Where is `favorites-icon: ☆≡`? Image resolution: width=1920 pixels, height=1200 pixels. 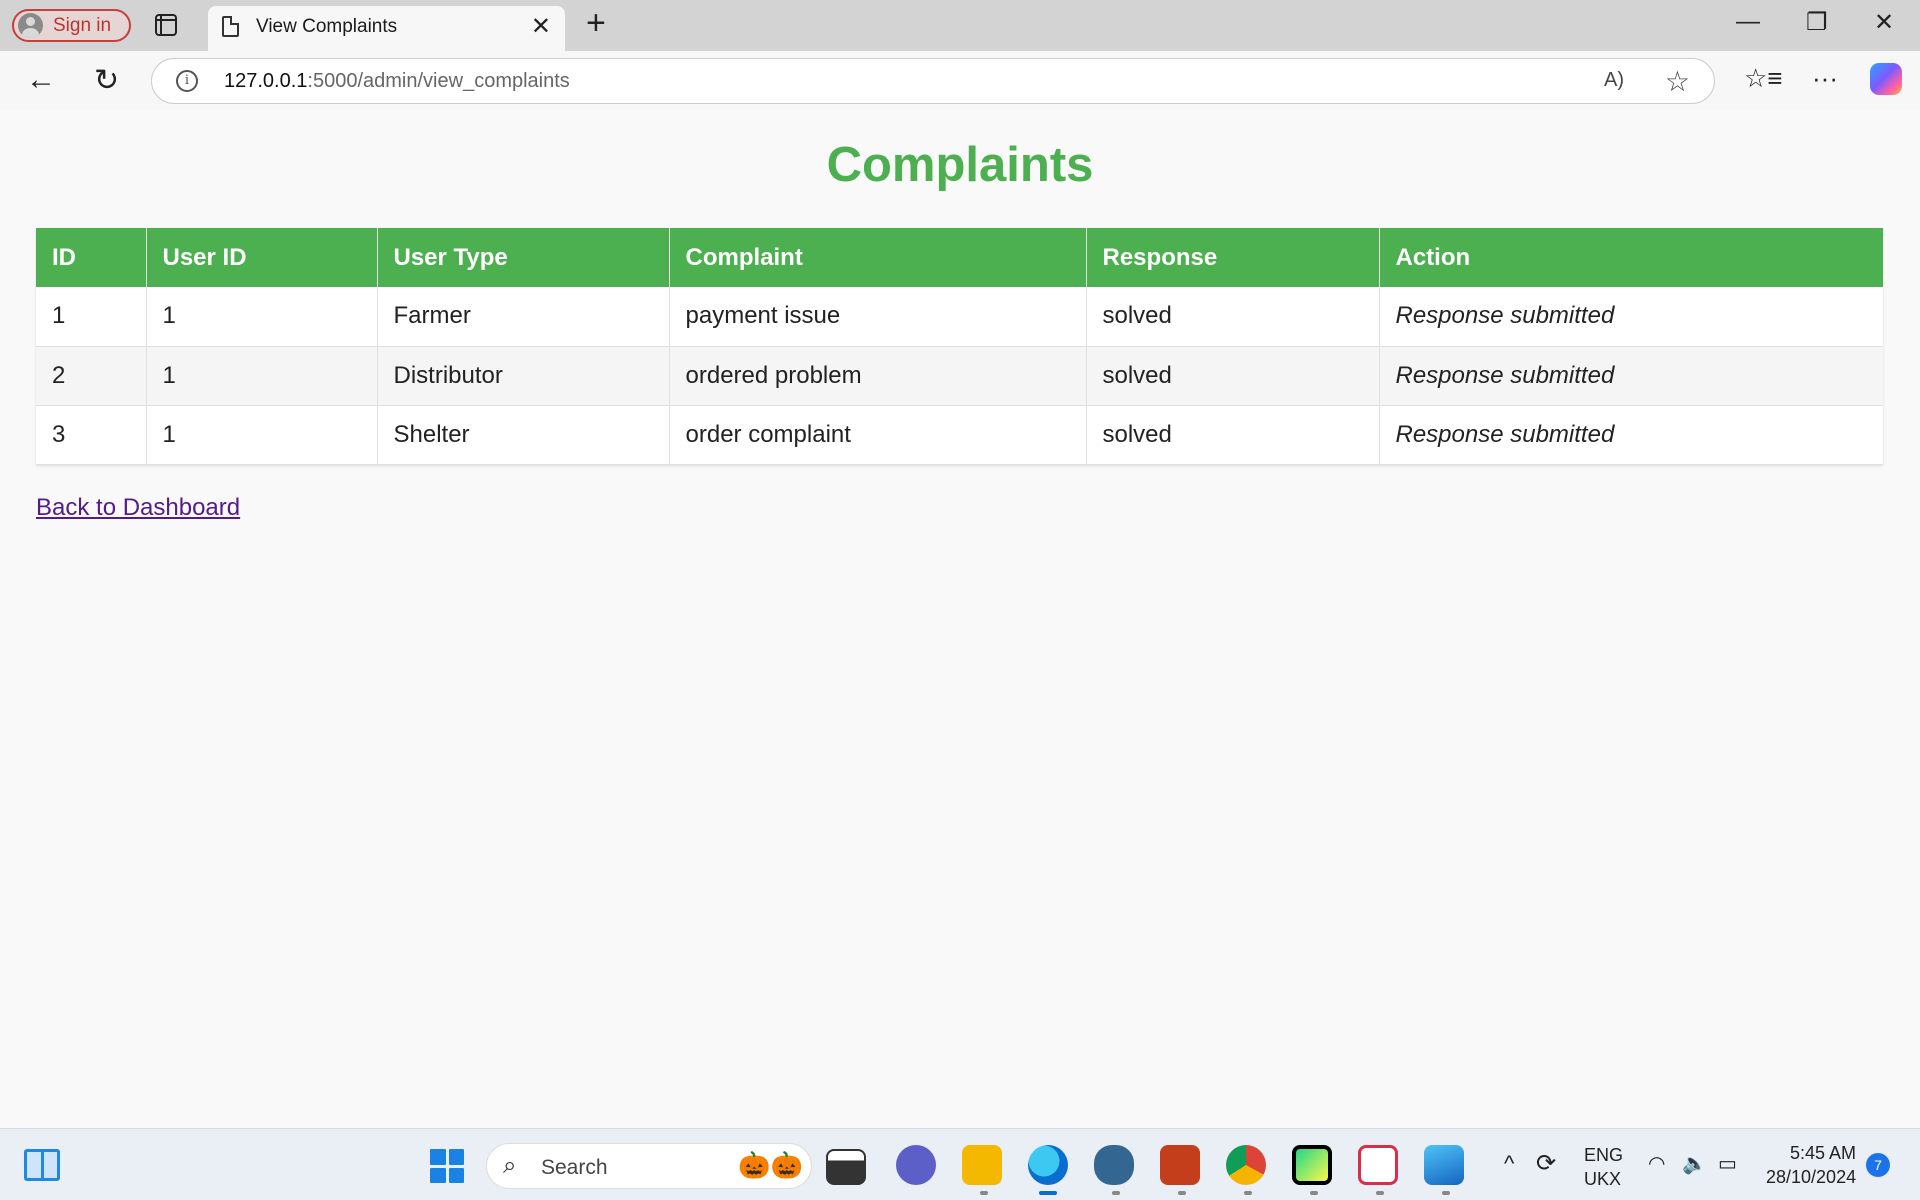
favorites-icon: ☆≡ is located at coordinates (1763, 78).